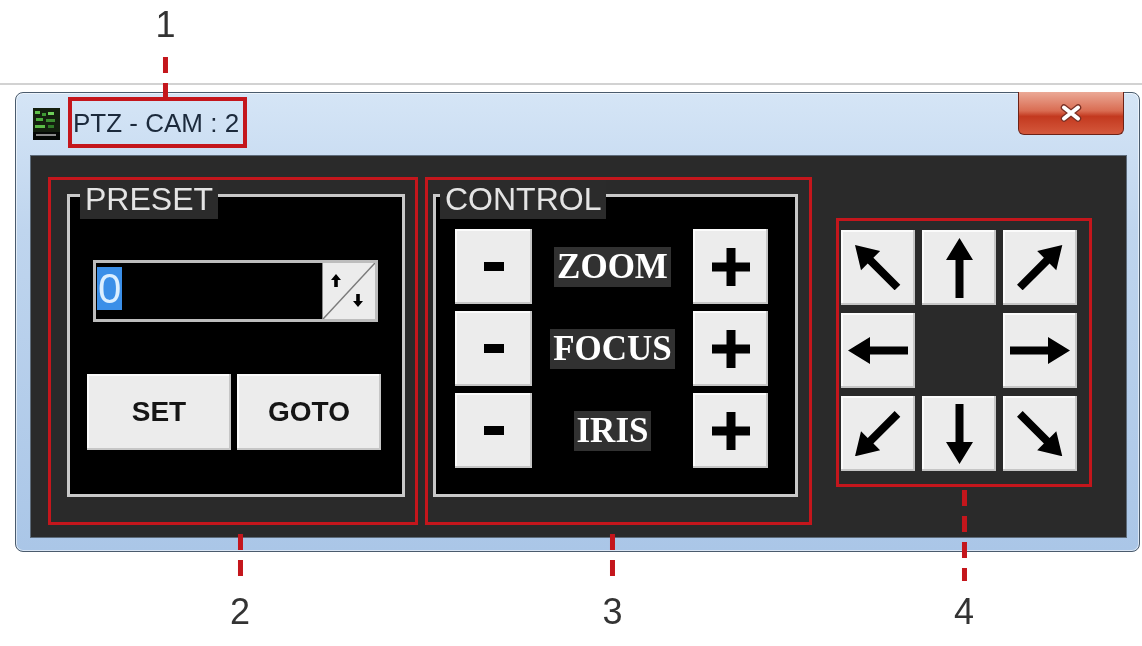 The width and height of the screenshot is (1142, 646). Describe the element at coordinates (612, 348) in the screenshot. I see `control-label: FOCUS` at that location.